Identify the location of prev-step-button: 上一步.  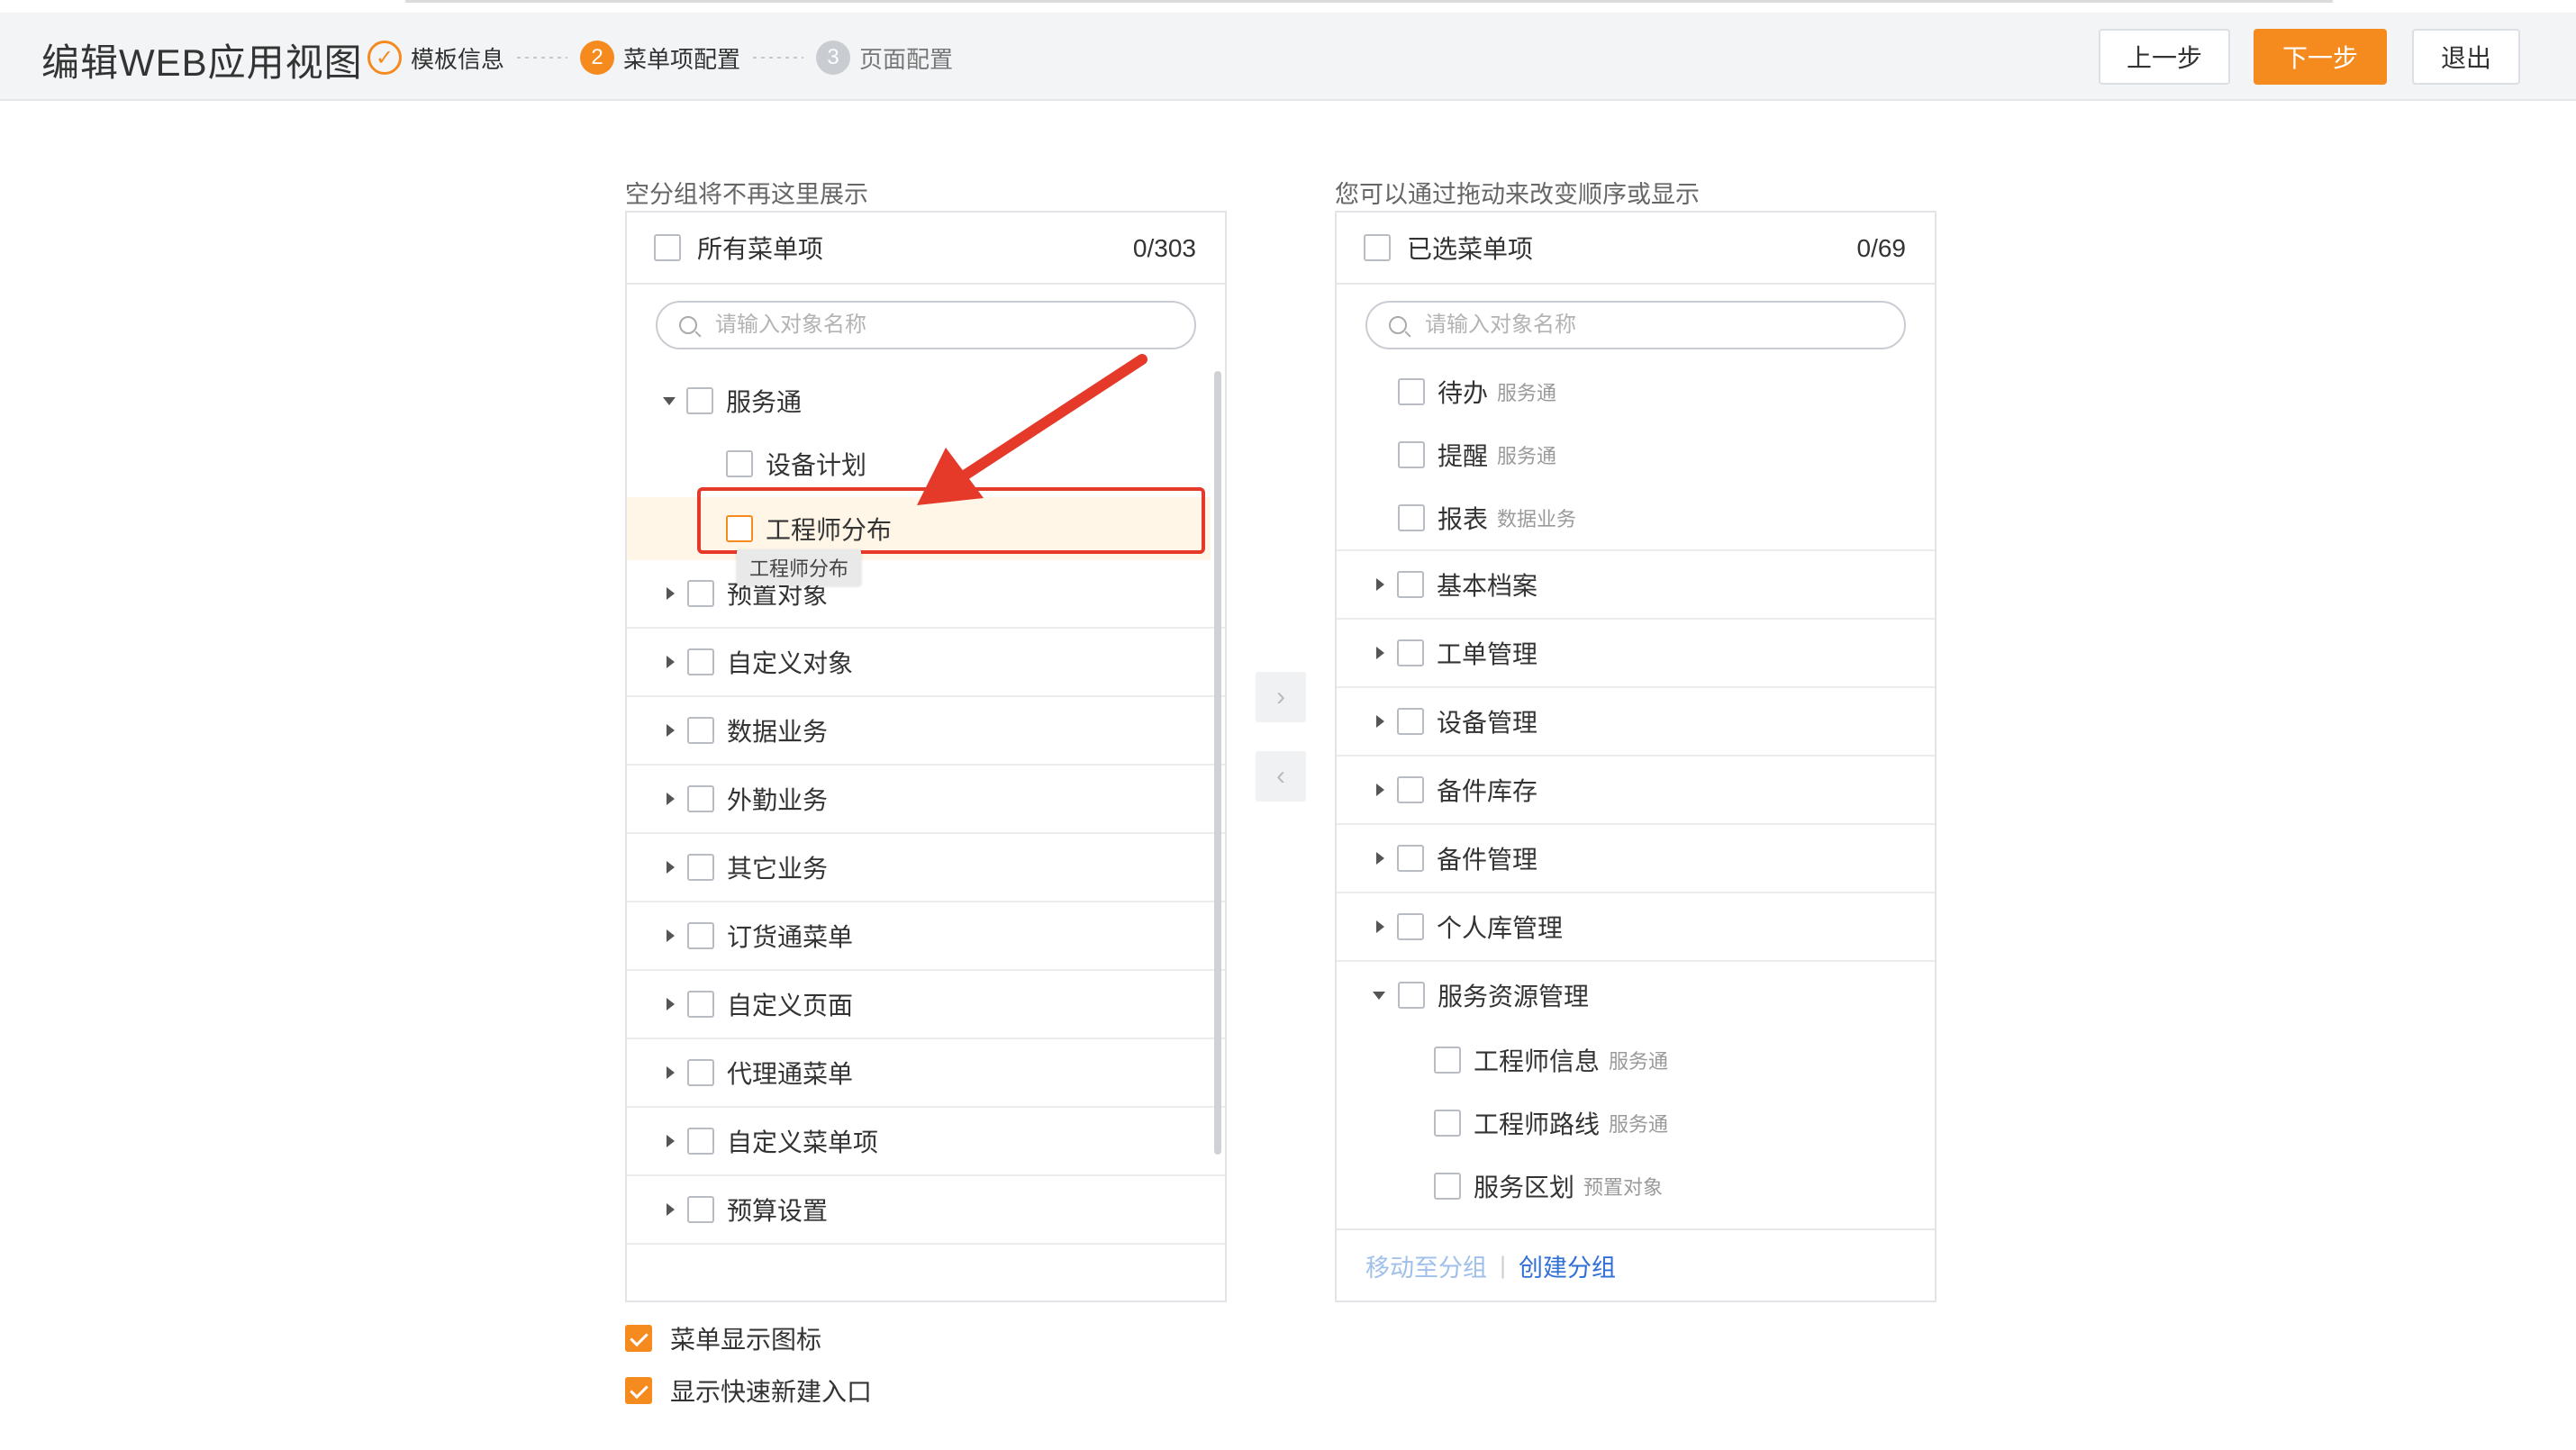
(2164, 57).